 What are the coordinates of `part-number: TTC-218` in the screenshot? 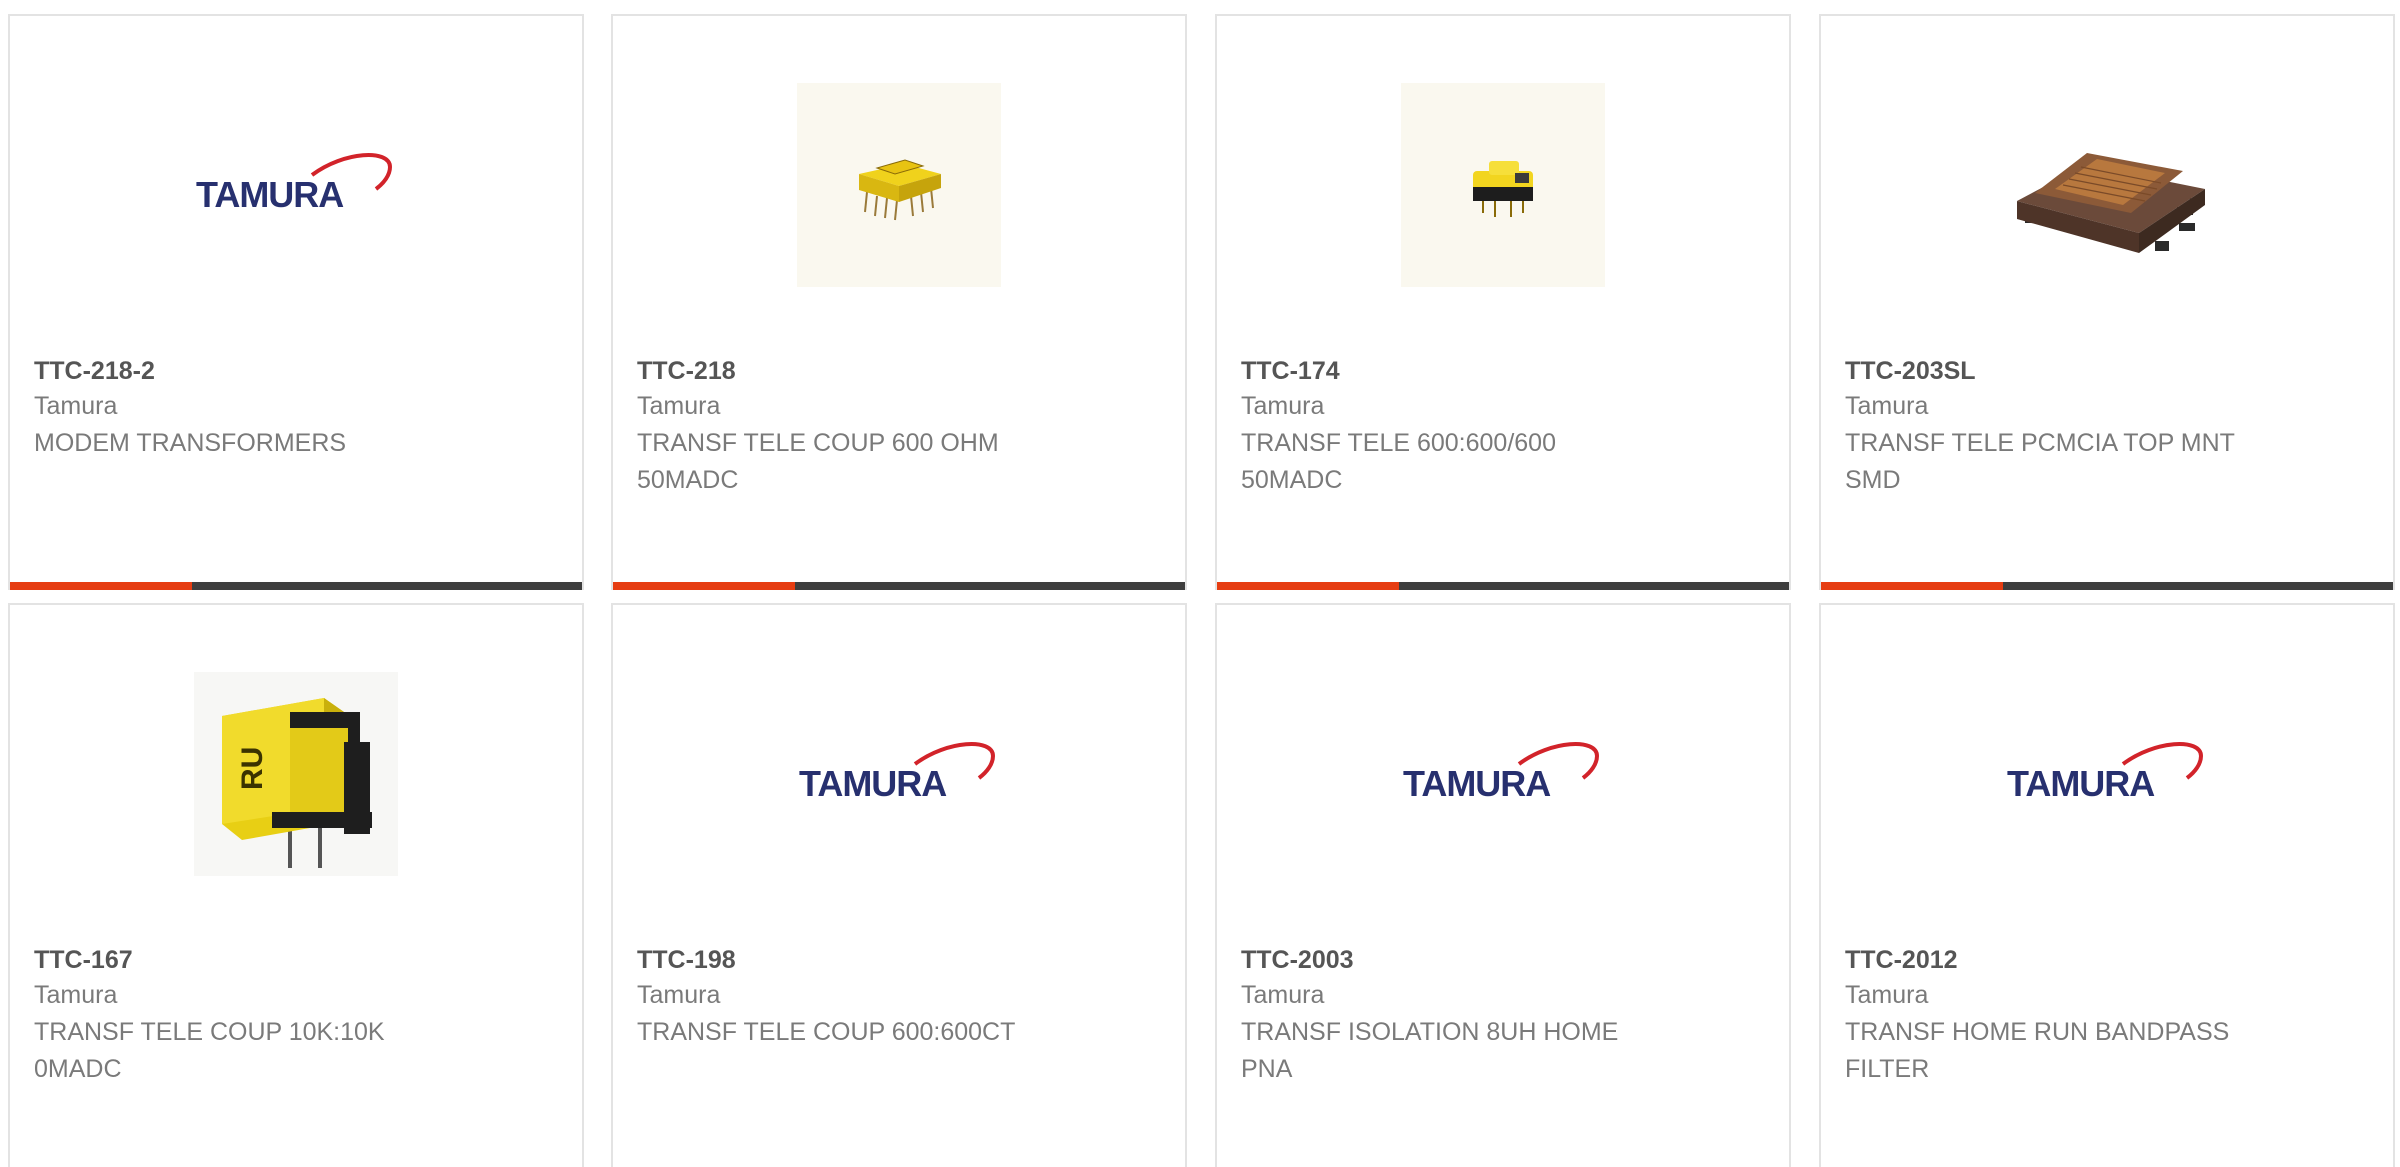 It's located at (899, 371).